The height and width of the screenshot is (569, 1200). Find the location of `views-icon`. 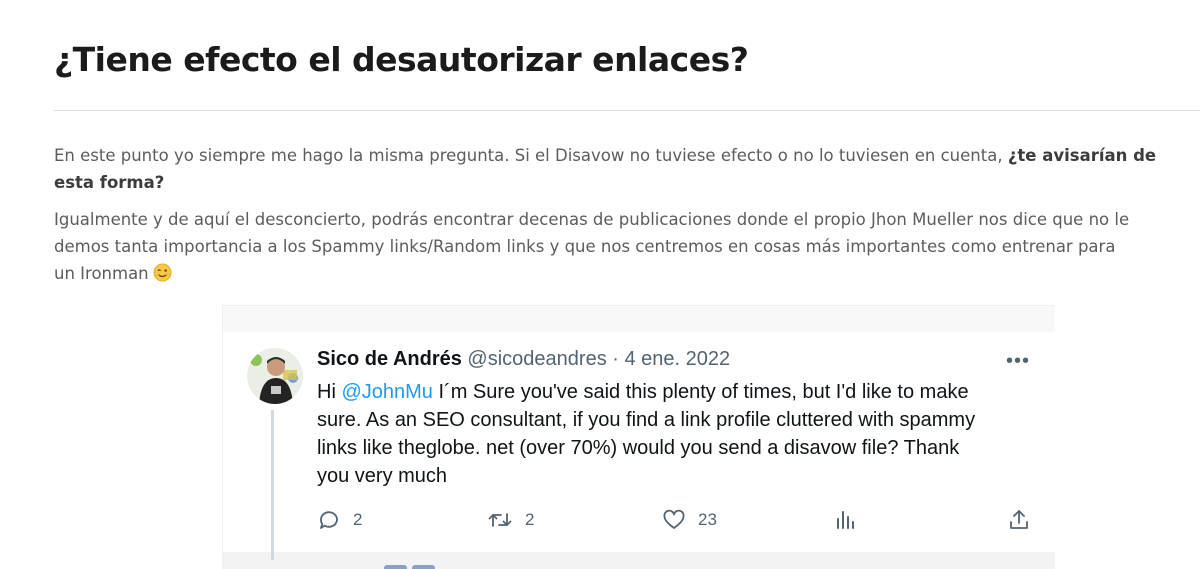

views-icon is located at coordinates (846, 520).